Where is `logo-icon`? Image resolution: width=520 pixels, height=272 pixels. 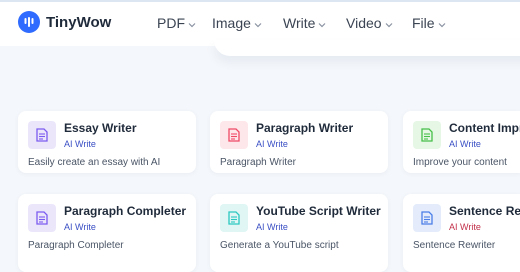 logo-icon is located at coordinates (29, 22).